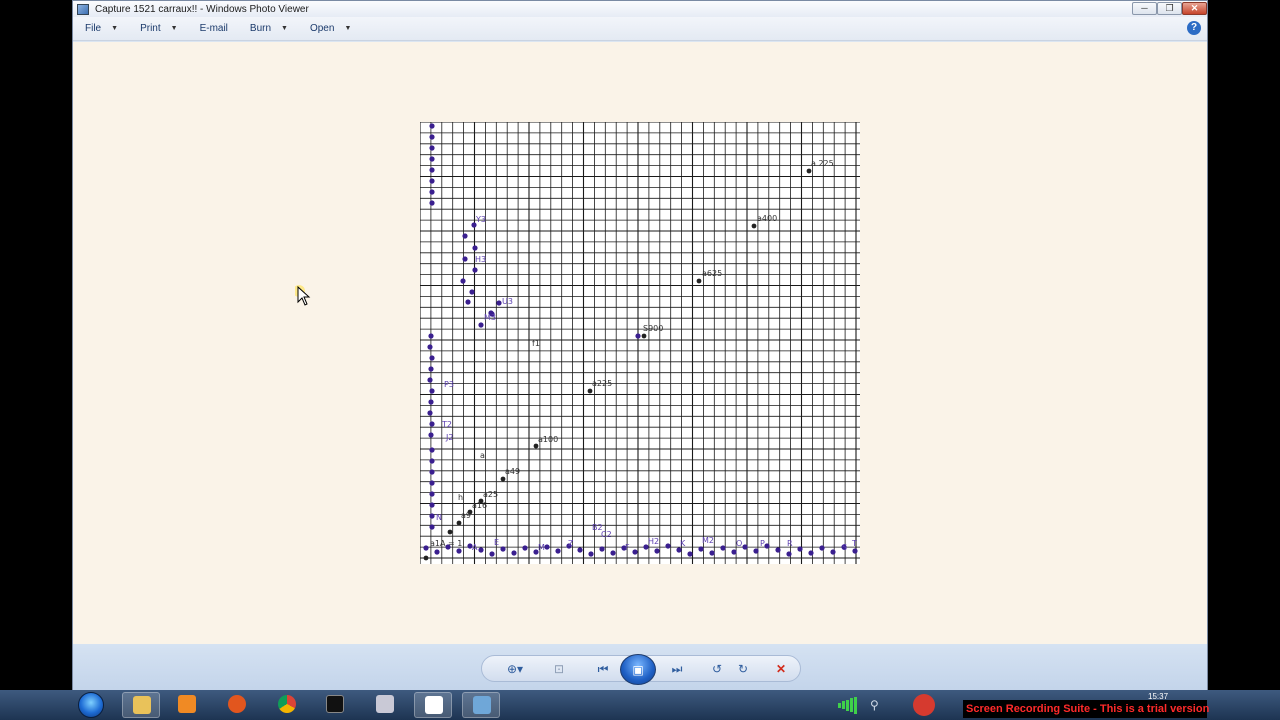 Image resolution: width=1280 pixels, height=720 pixels. I want to click on taskbar-geometry-app, so click(433, 705).